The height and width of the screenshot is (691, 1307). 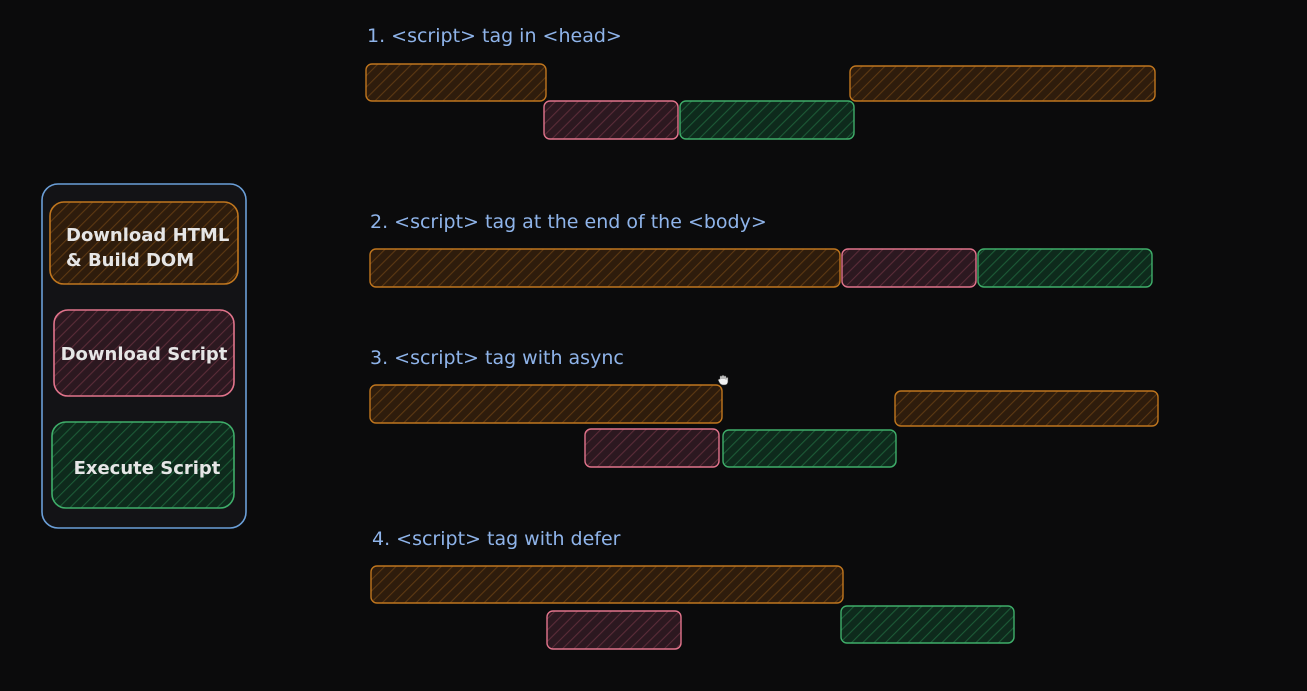 I want to click on legend-label-execute-script: Execute Script, so click(x=147, y=468).